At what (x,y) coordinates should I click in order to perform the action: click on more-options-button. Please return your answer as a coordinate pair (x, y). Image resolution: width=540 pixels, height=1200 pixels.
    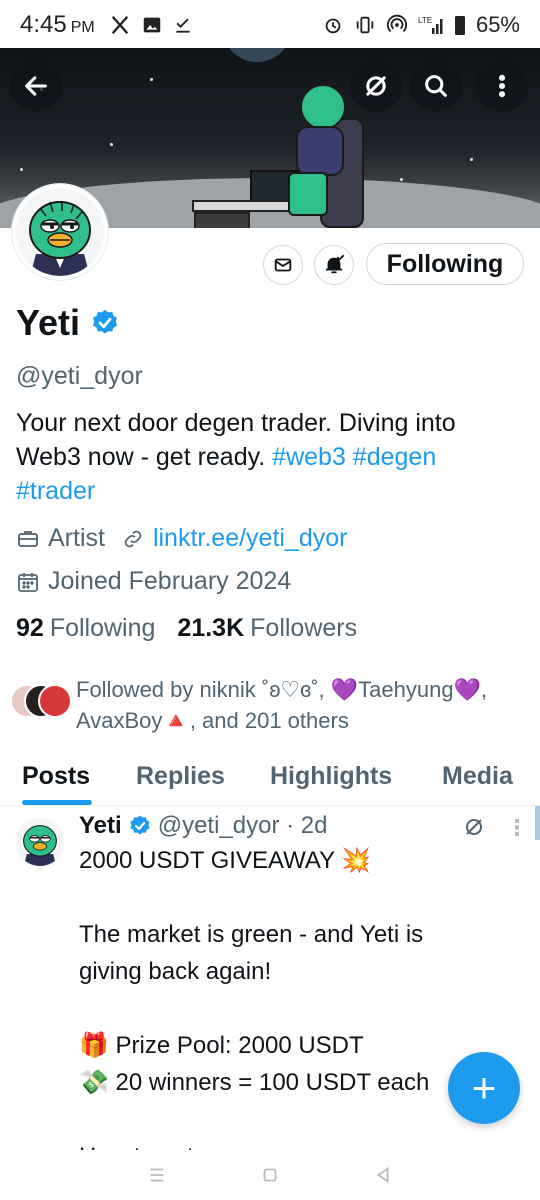
    Looking at the image, I should click on (502, 86).